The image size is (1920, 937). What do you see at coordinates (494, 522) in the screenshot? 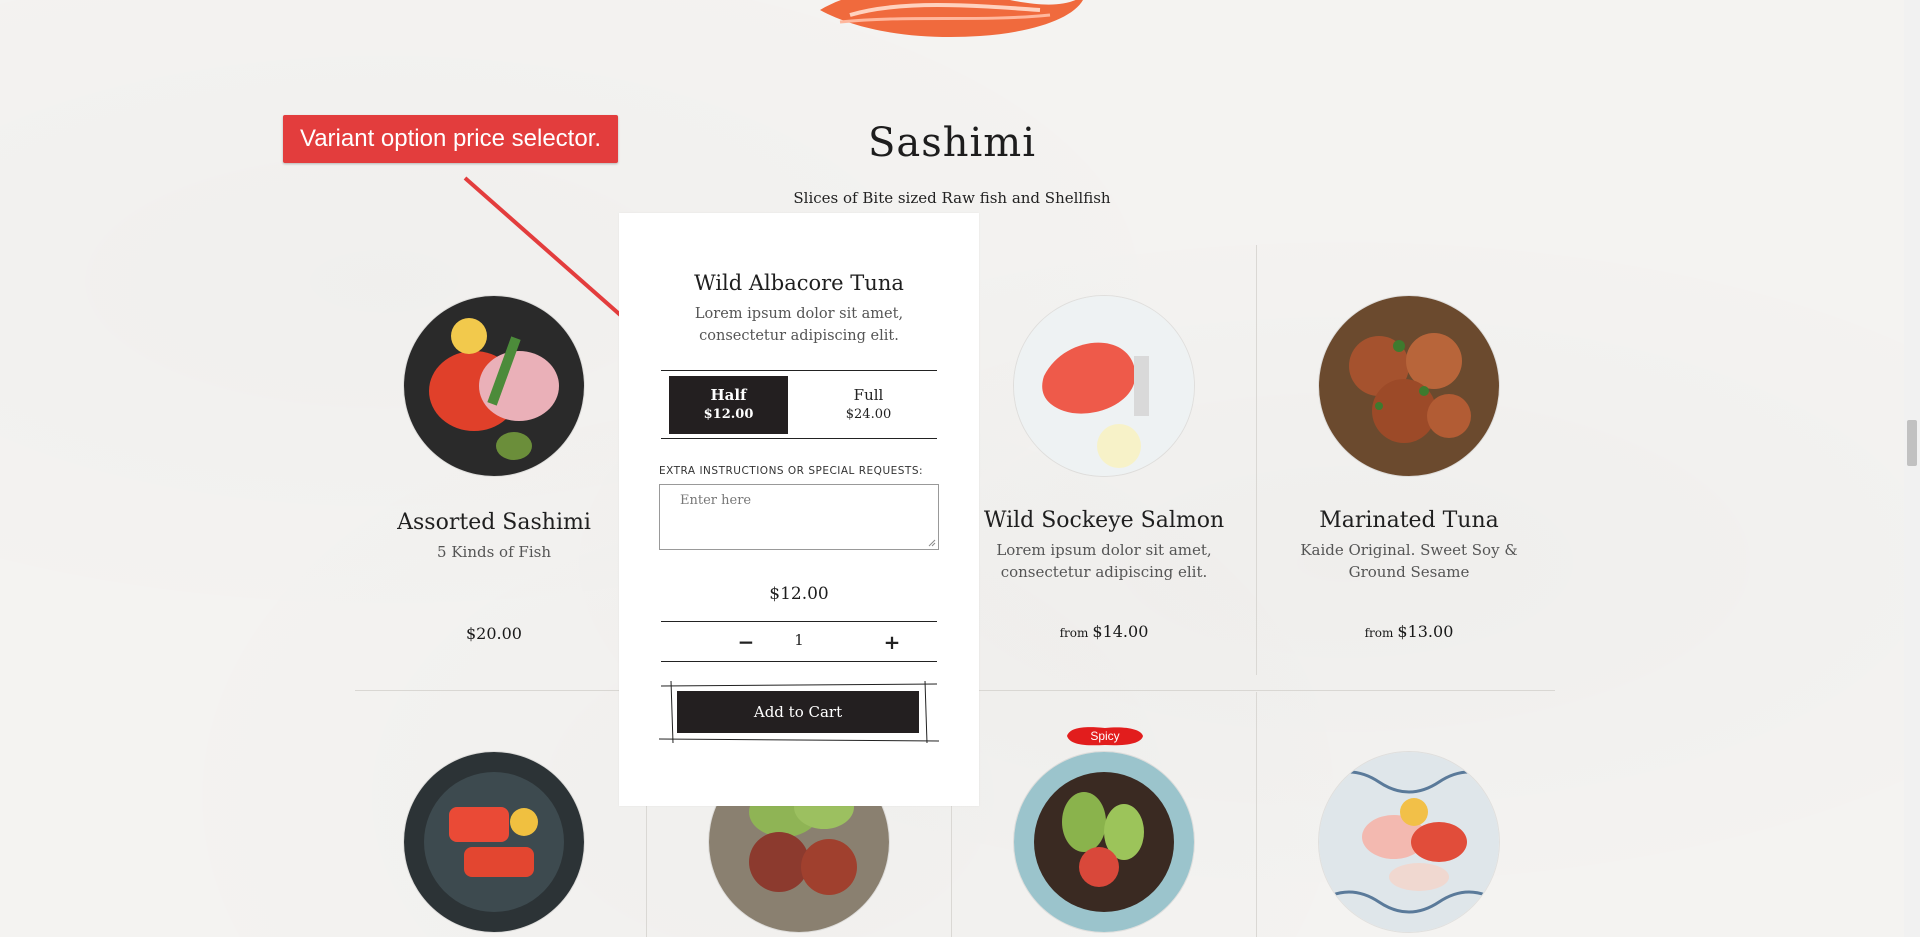
I see `item-name: Assorted Sashimi` at bounding box center [494, 522].